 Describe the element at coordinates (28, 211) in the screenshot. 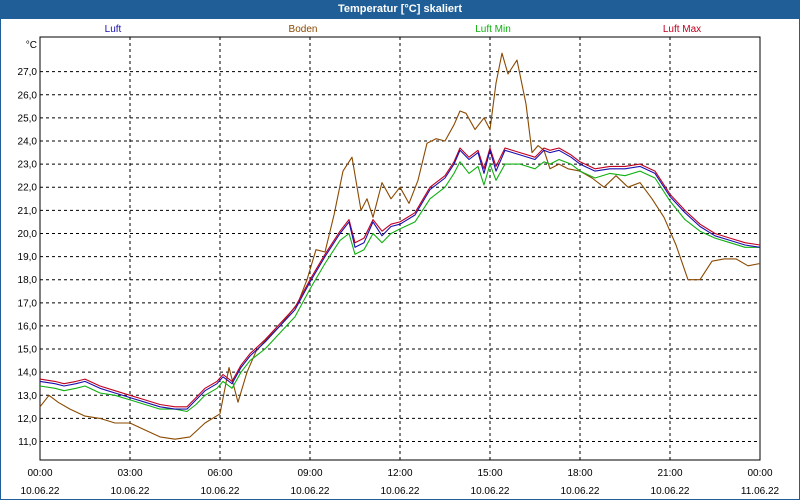

I see `y-tick-label: 21,0` at that location.